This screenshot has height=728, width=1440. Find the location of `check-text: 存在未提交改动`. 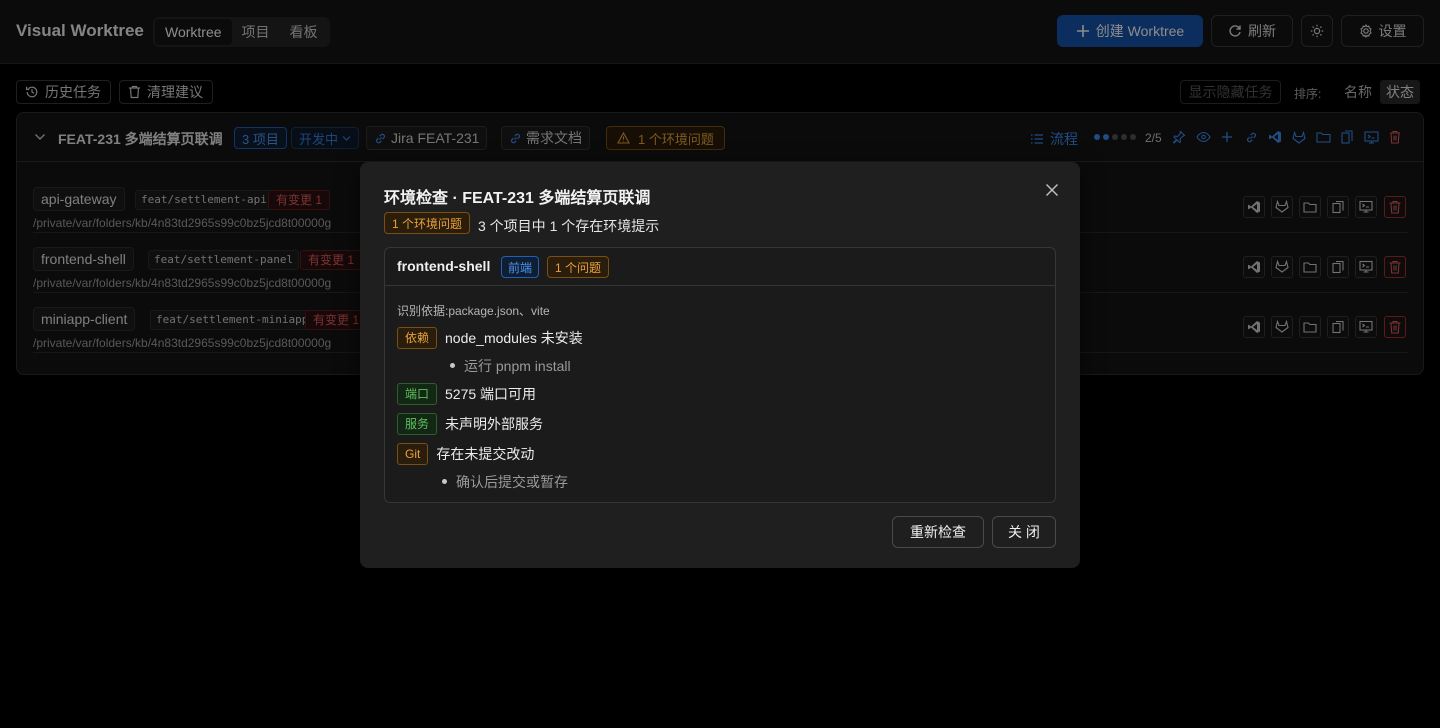

check-text: 存在未提交改动 is located at coordinates (485, 454).